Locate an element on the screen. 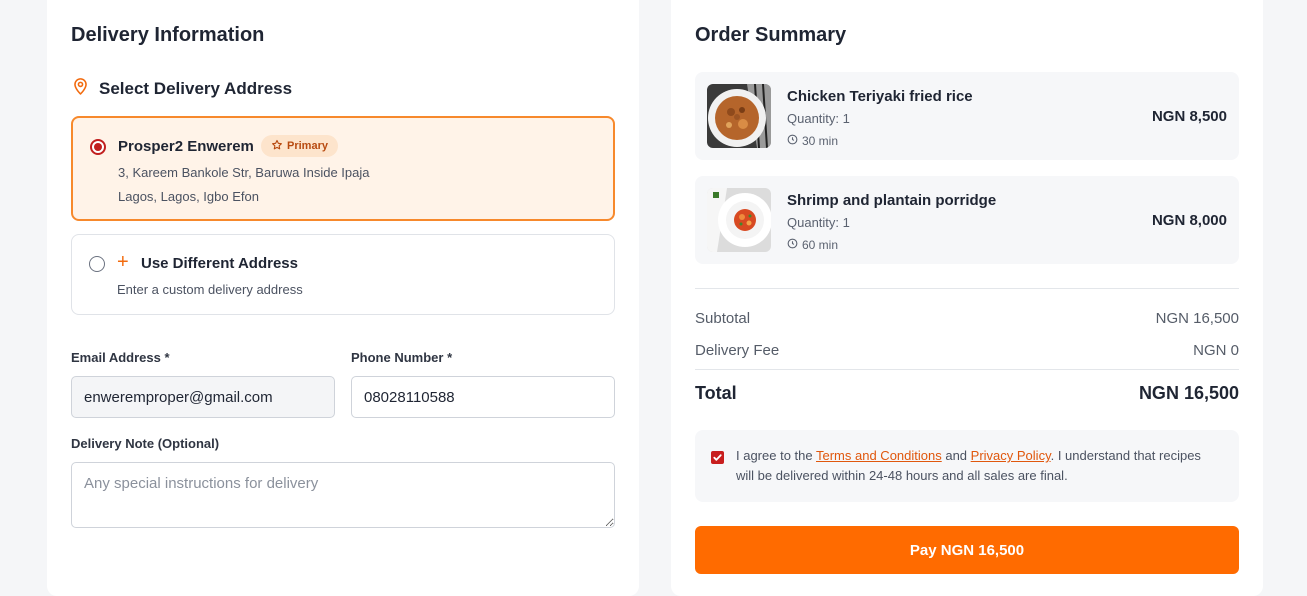 The width and height of the screenshot is (1307, 596). item-prep-time: 60 min is located at coordinates (812, 245).